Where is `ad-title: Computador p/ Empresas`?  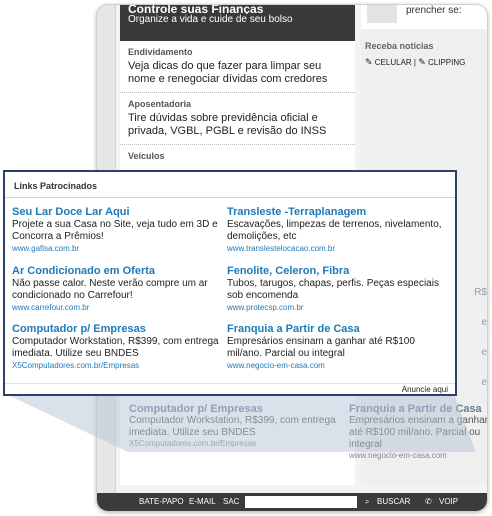
ad-title: Computador p/ Empresas is located at coordinates (119, 329).